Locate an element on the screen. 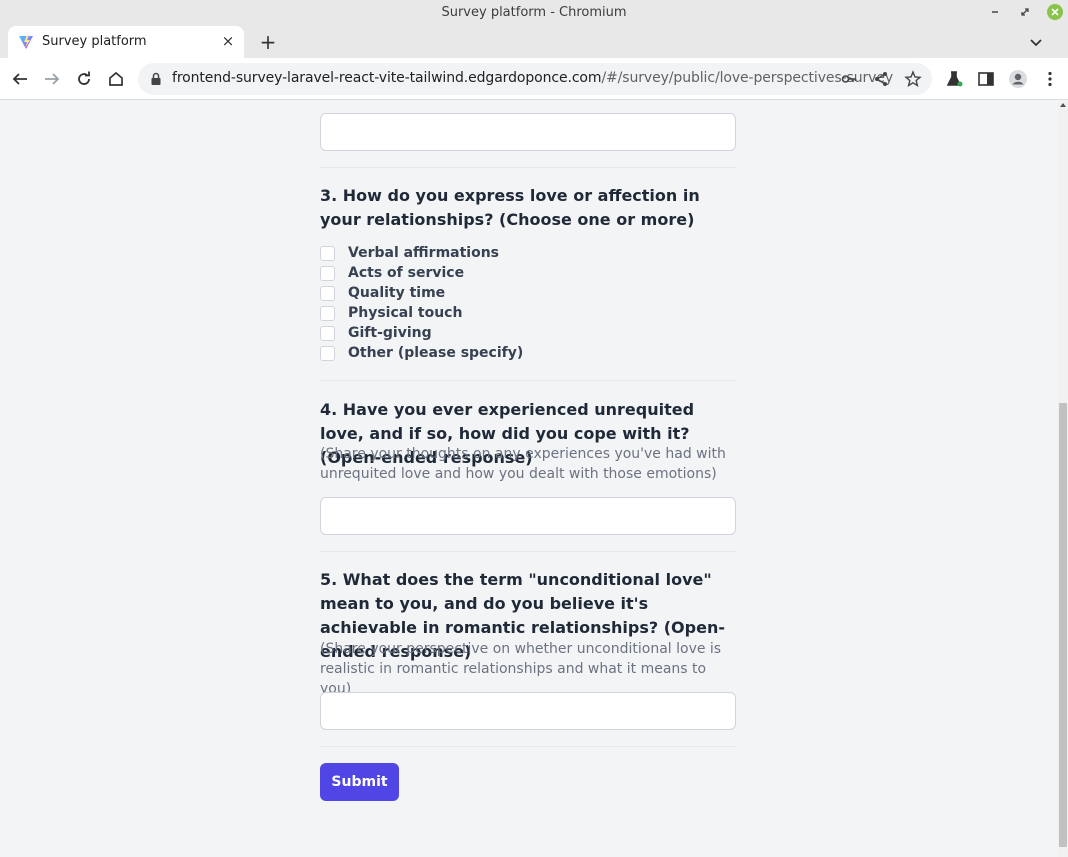  option-label: Physical touch is located at coordinates (405, 313).